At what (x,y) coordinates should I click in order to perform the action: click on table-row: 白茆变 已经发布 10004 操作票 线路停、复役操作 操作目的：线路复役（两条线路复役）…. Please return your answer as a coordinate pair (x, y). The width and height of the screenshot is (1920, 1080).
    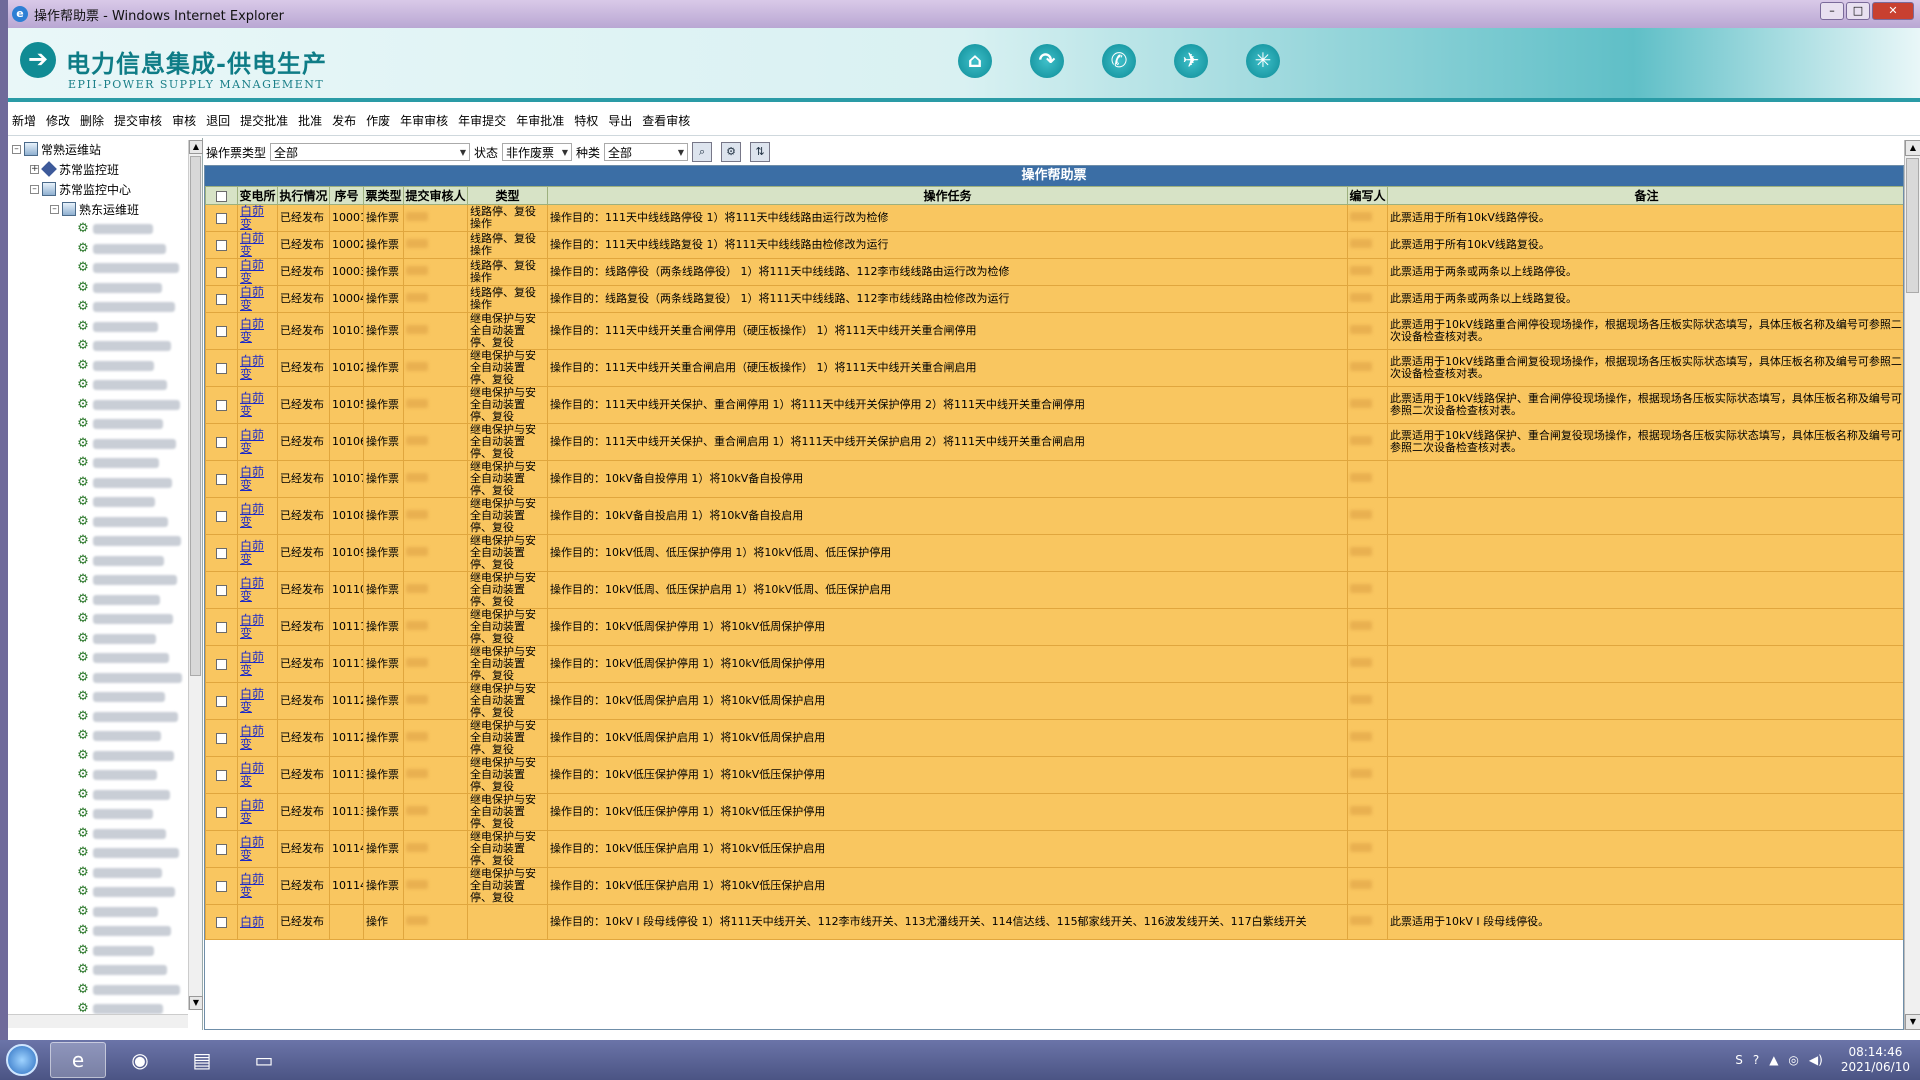
    Looking at the image, I should click on (1054, 299).